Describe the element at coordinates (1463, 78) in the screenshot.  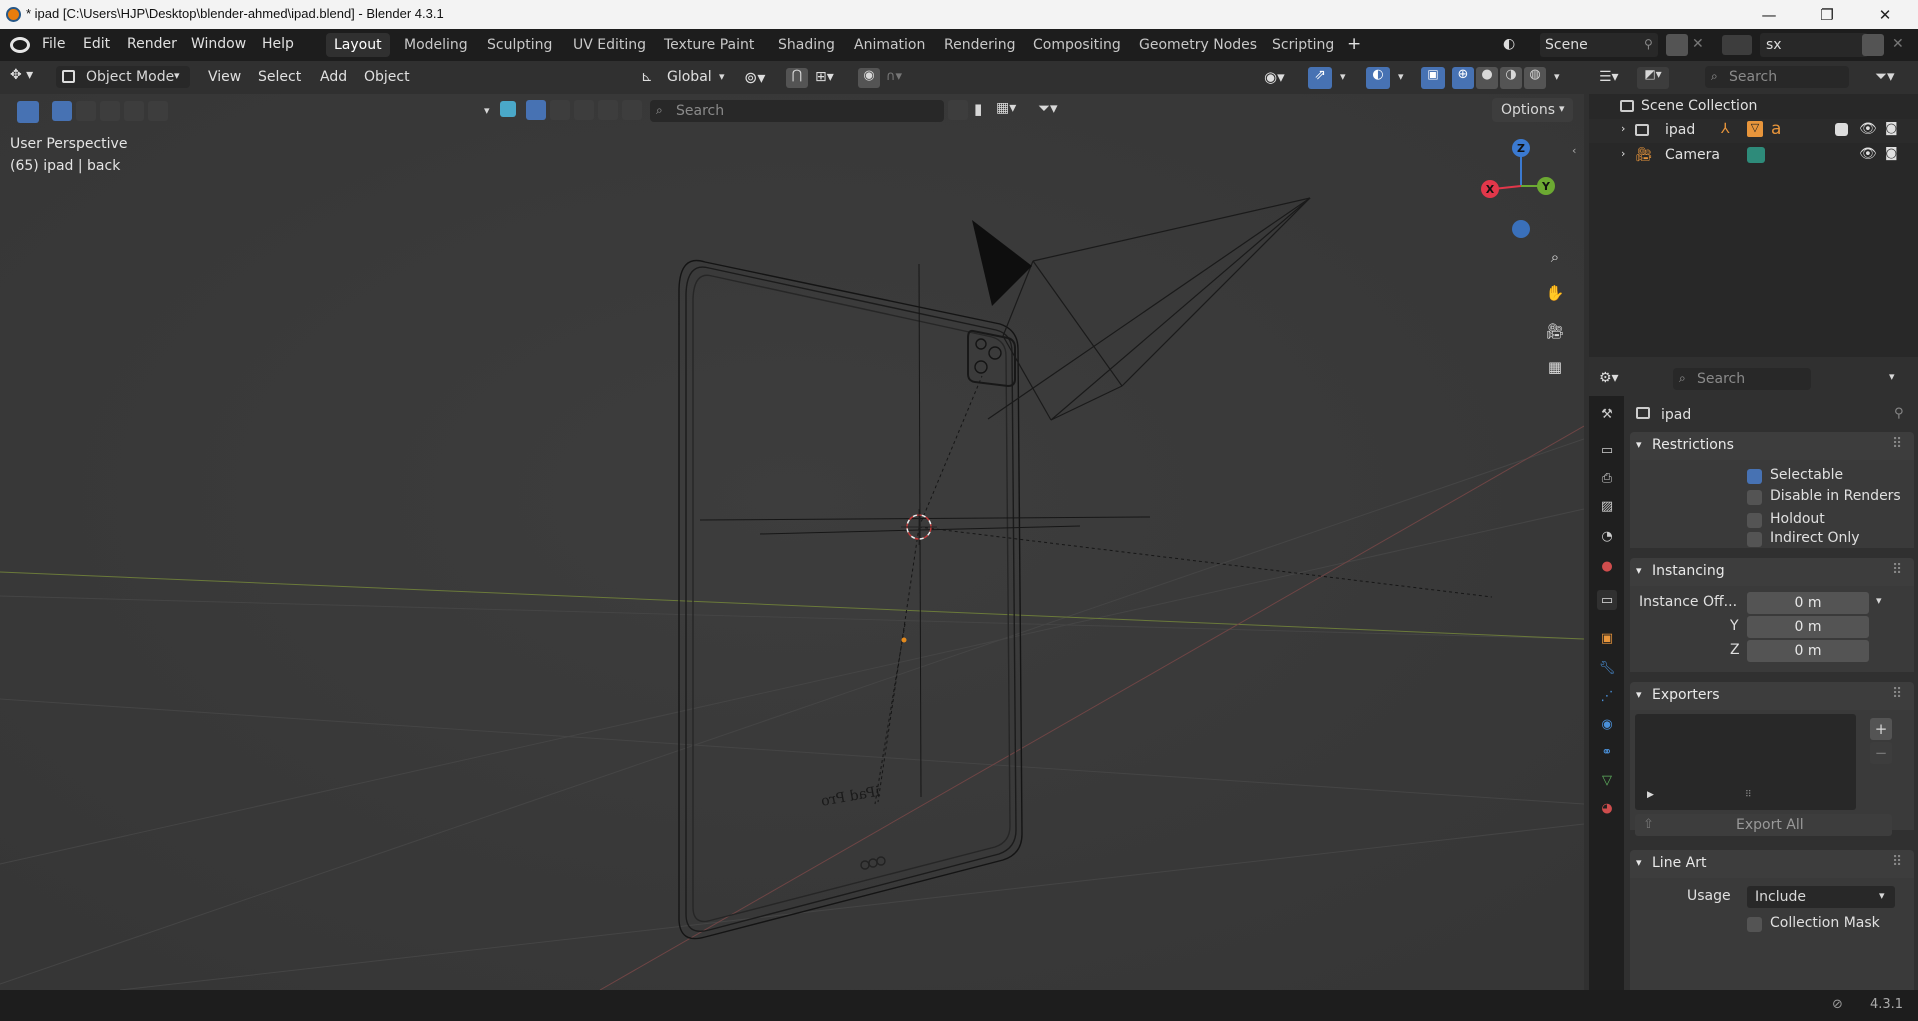
I see `wireframe-shading-icon: ⊕` at that location.